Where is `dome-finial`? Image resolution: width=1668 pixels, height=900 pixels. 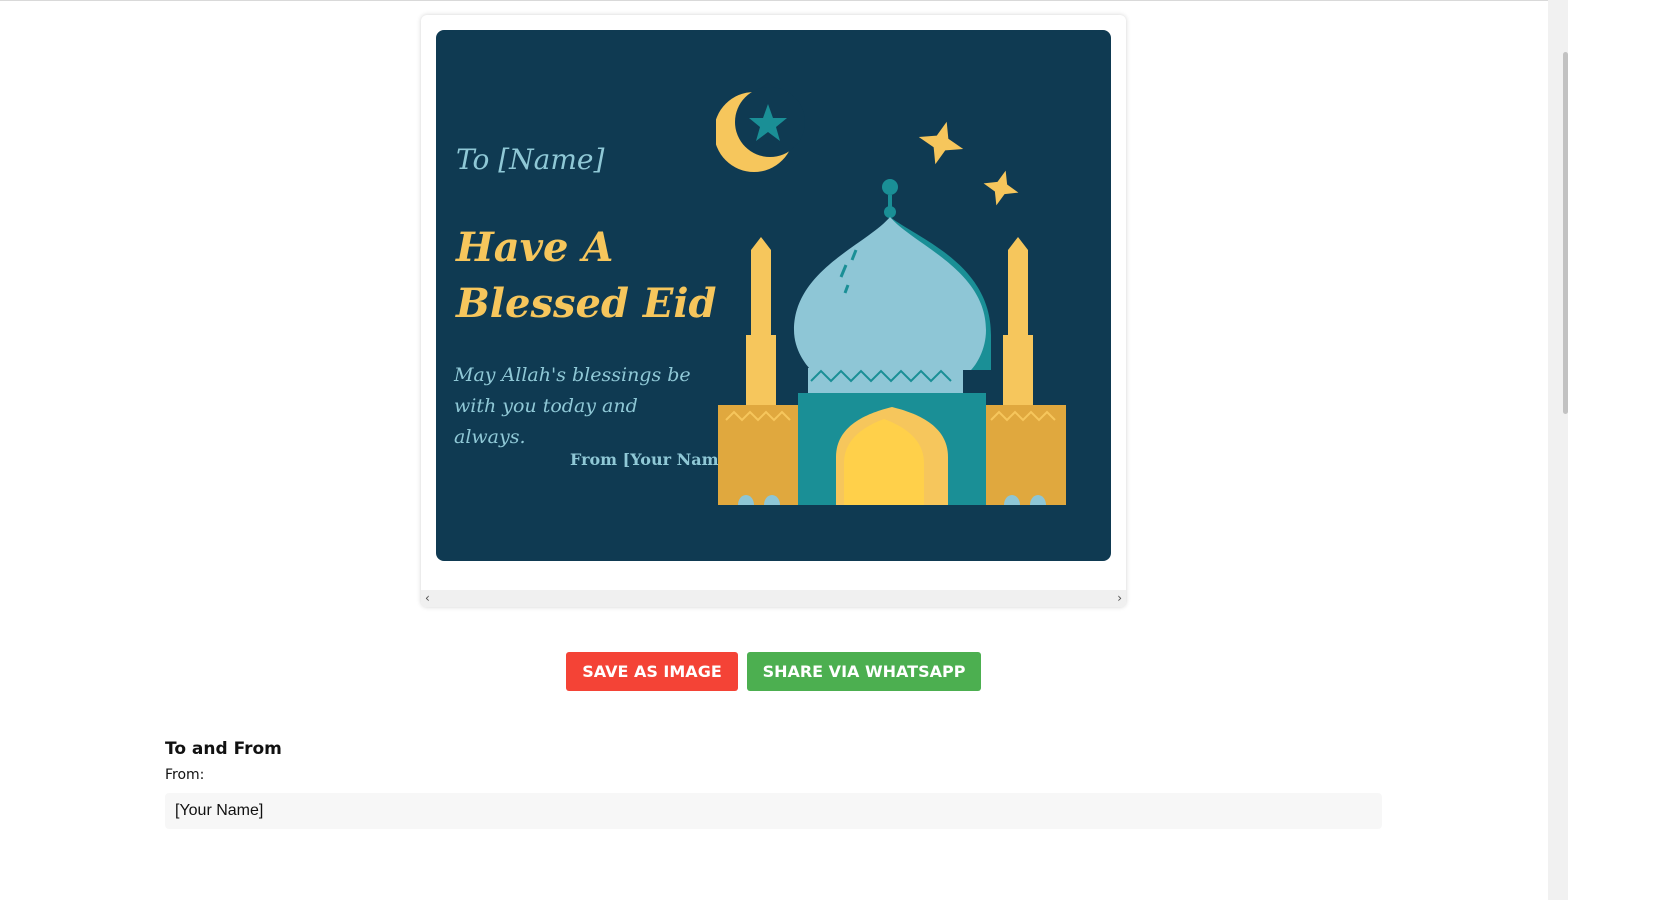
dome-finial is located at coordinates (890, 198).